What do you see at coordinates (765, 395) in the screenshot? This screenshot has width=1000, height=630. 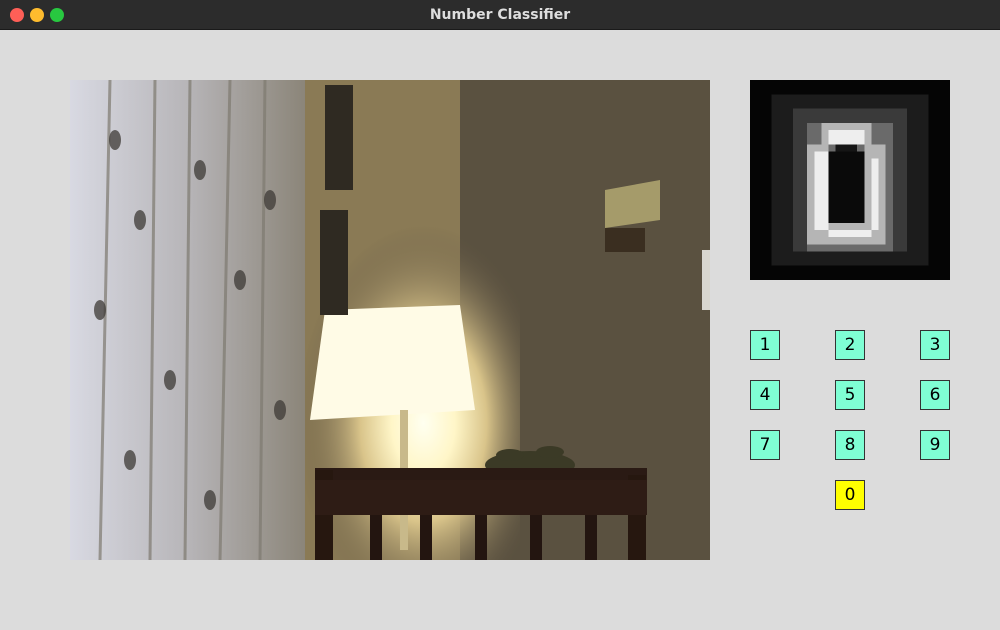 I see `digit-button-4: 4` at bounding box center [765, 395].